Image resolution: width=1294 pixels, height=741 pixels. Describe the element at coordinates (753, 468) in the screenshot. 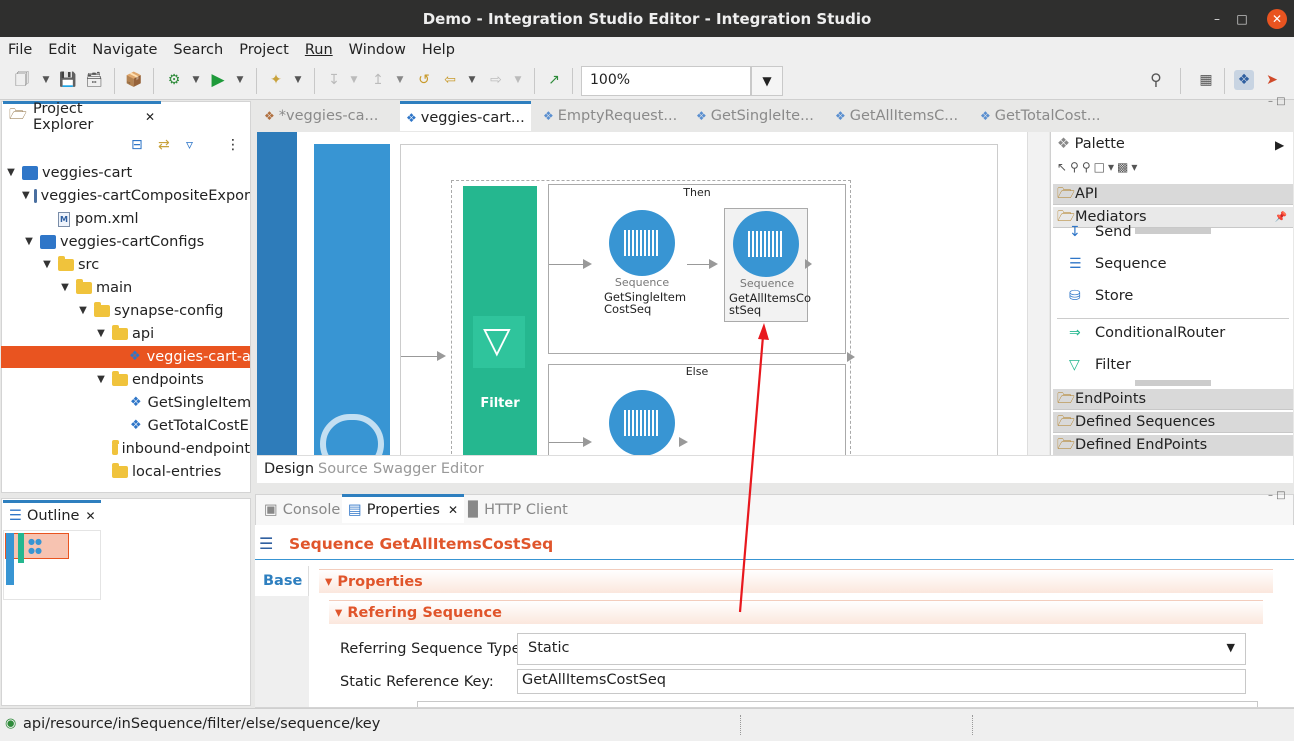

I see `annotation-arrow` at that location.